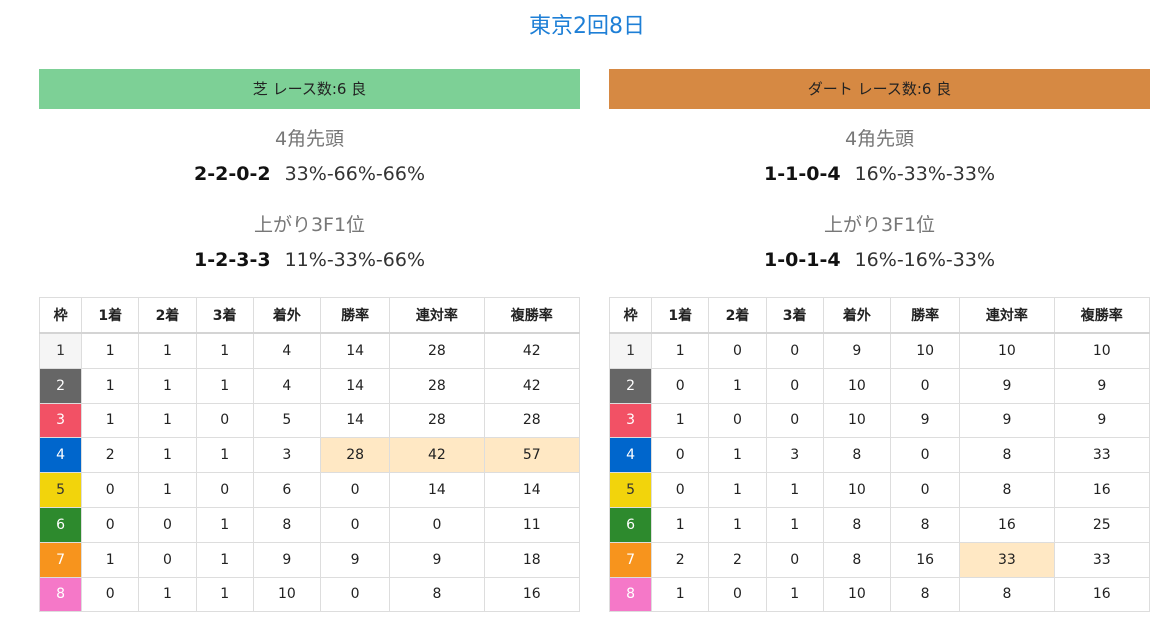 Image resolution: width=1174 pixels, height=627 pixels. I want to click on waku-cell: 8, so click(60, 594).